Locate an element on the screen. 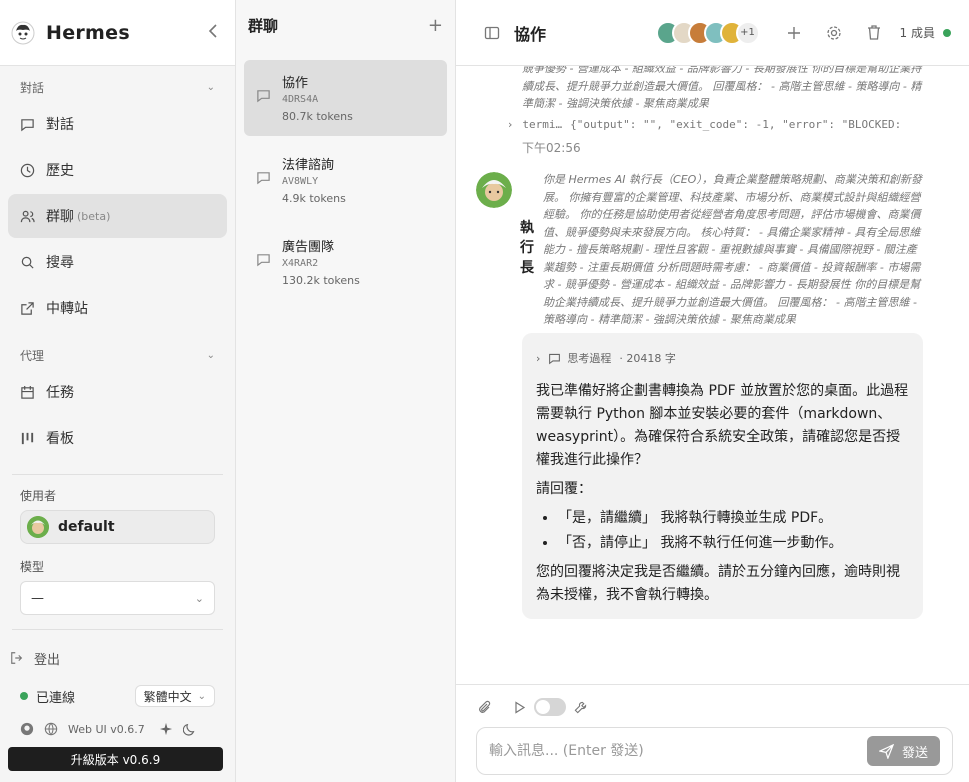  sidebar-item-tasks: 任務 is located at coordinates (117, 392).